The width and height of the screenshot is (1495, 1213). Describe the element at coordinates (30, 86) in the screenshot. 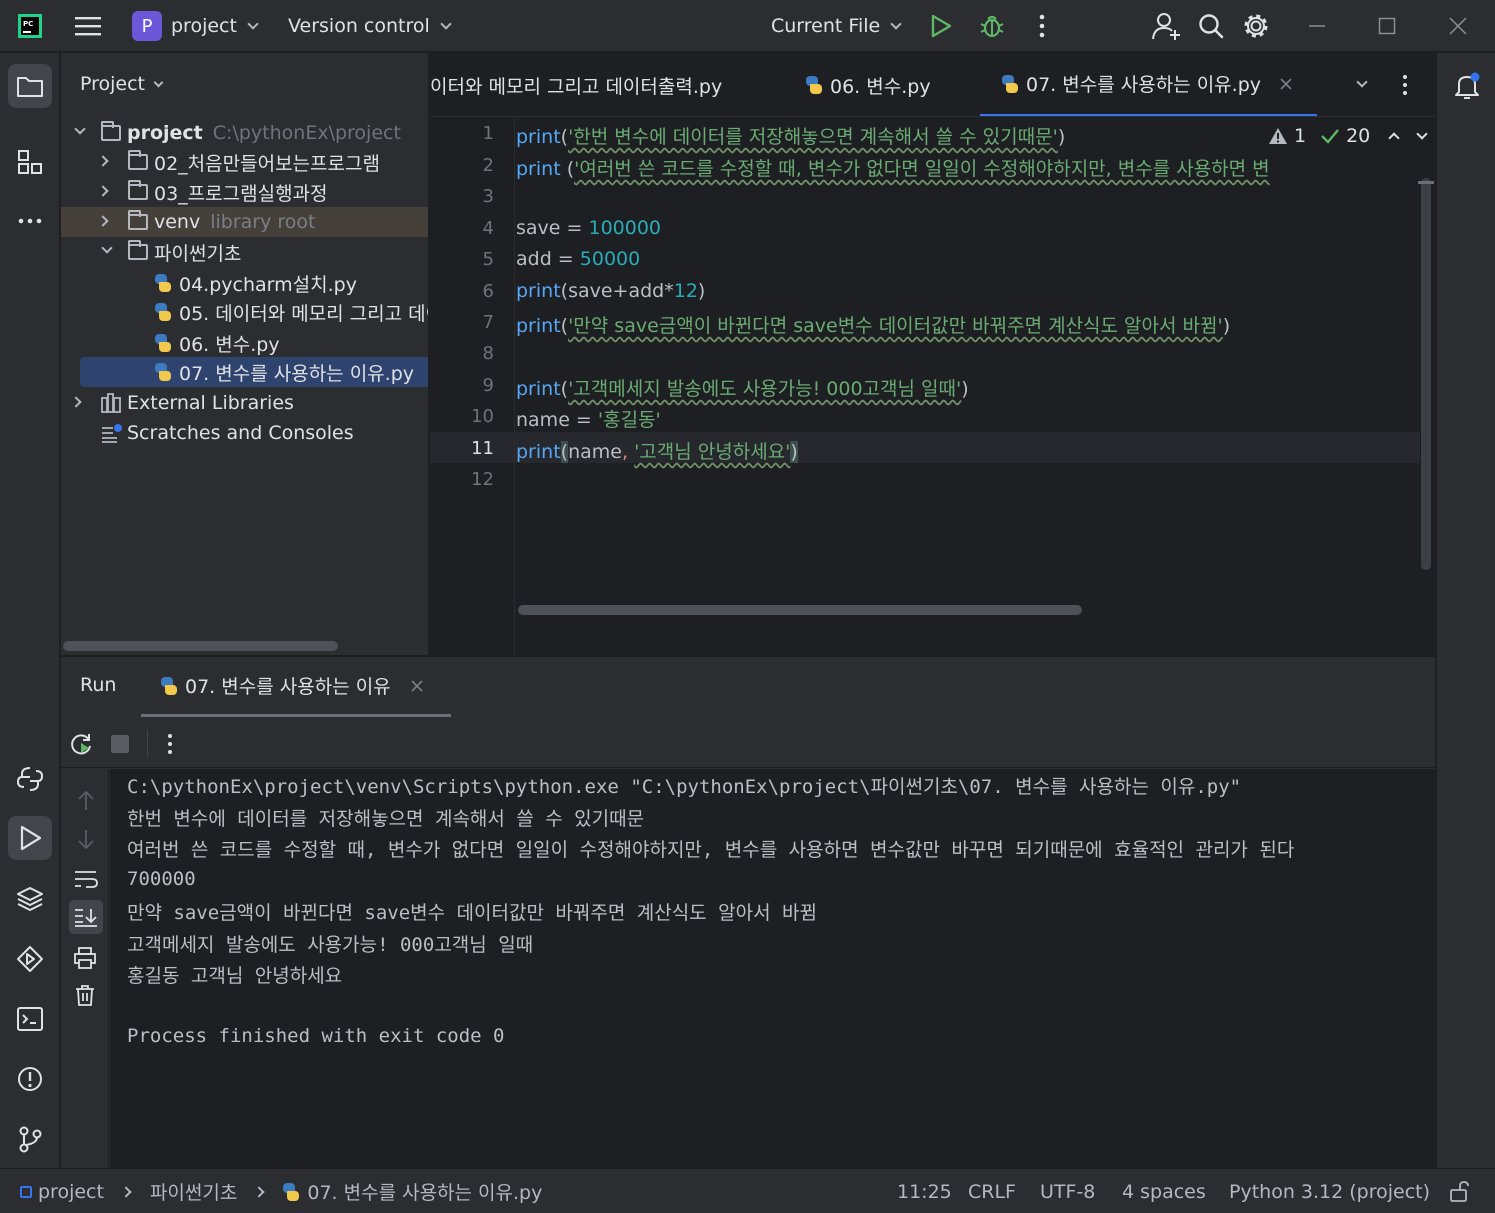

I see `project-tool-button` at that location.